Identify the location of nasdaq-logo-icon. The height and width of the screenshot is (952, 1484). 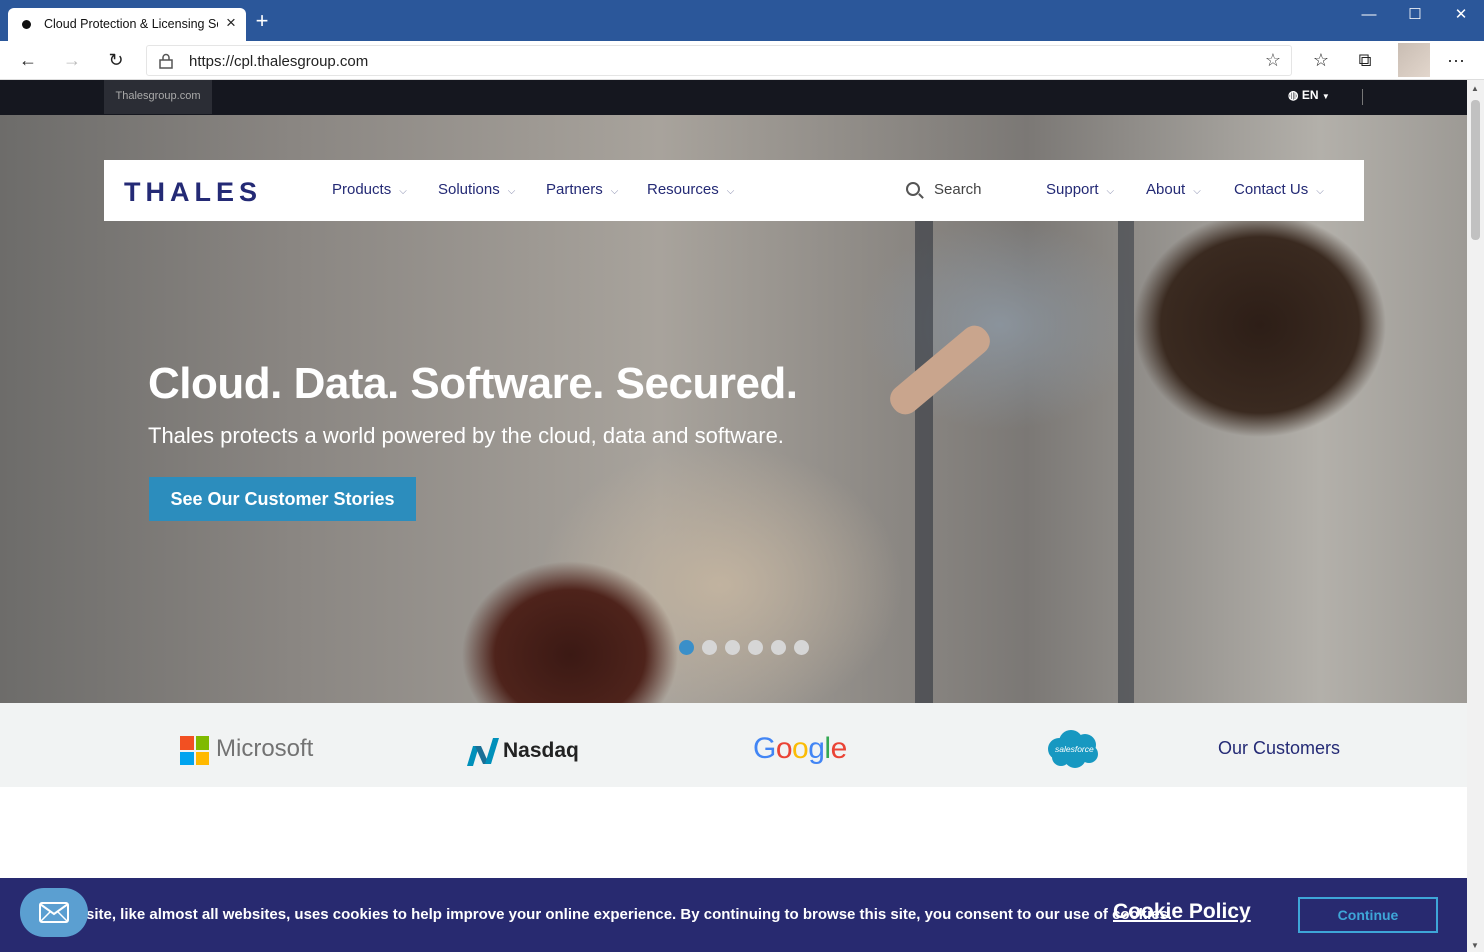
(483, 752).